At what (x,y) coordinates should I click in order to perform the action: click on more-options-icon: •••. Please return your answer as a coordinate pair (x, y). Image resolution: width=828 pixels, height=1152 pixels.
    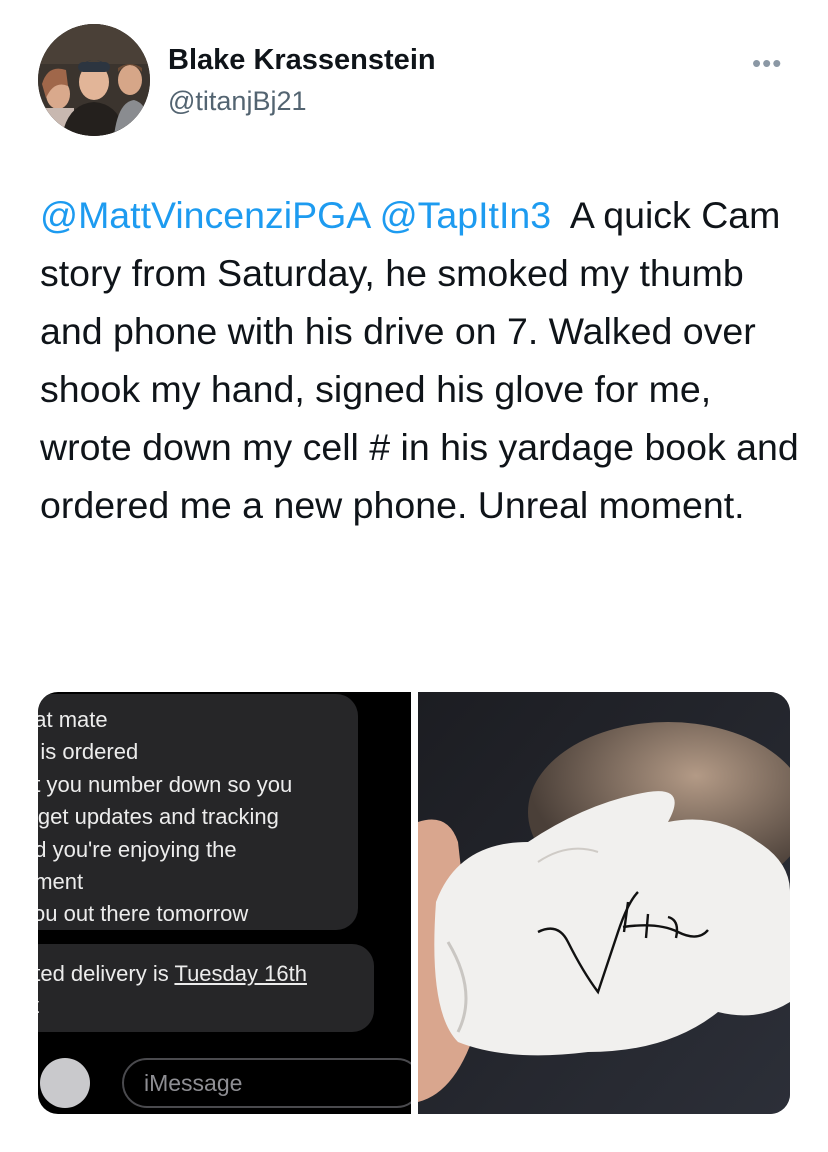
    Looking at the image, I should click on (767, 63).